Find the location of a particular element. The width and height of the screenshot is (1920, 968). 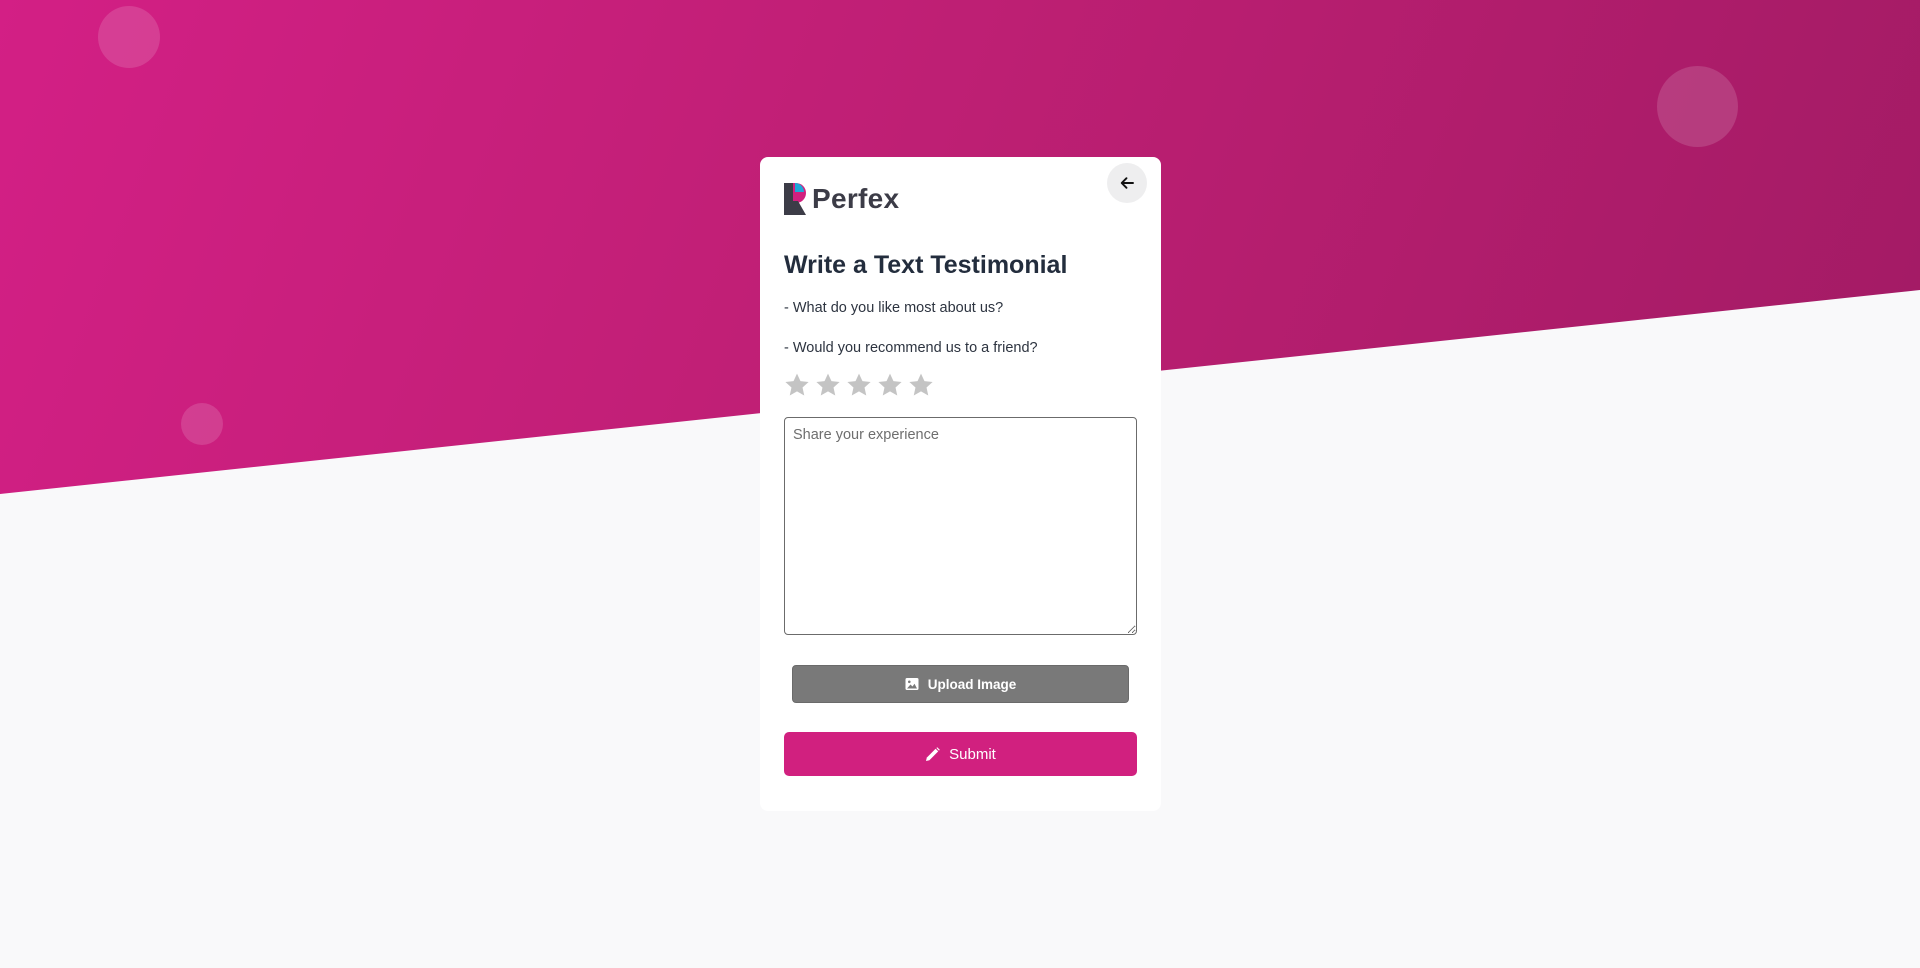

back-button is located at coordinates (1127, 183).